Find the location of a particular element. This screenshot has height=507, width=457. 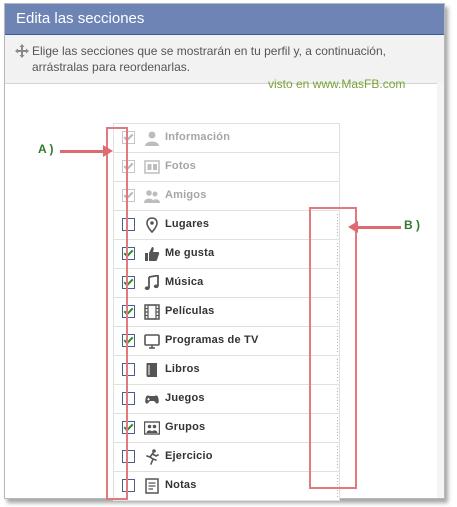

section-label: Ejercicio is located at coordinates (189, 456).